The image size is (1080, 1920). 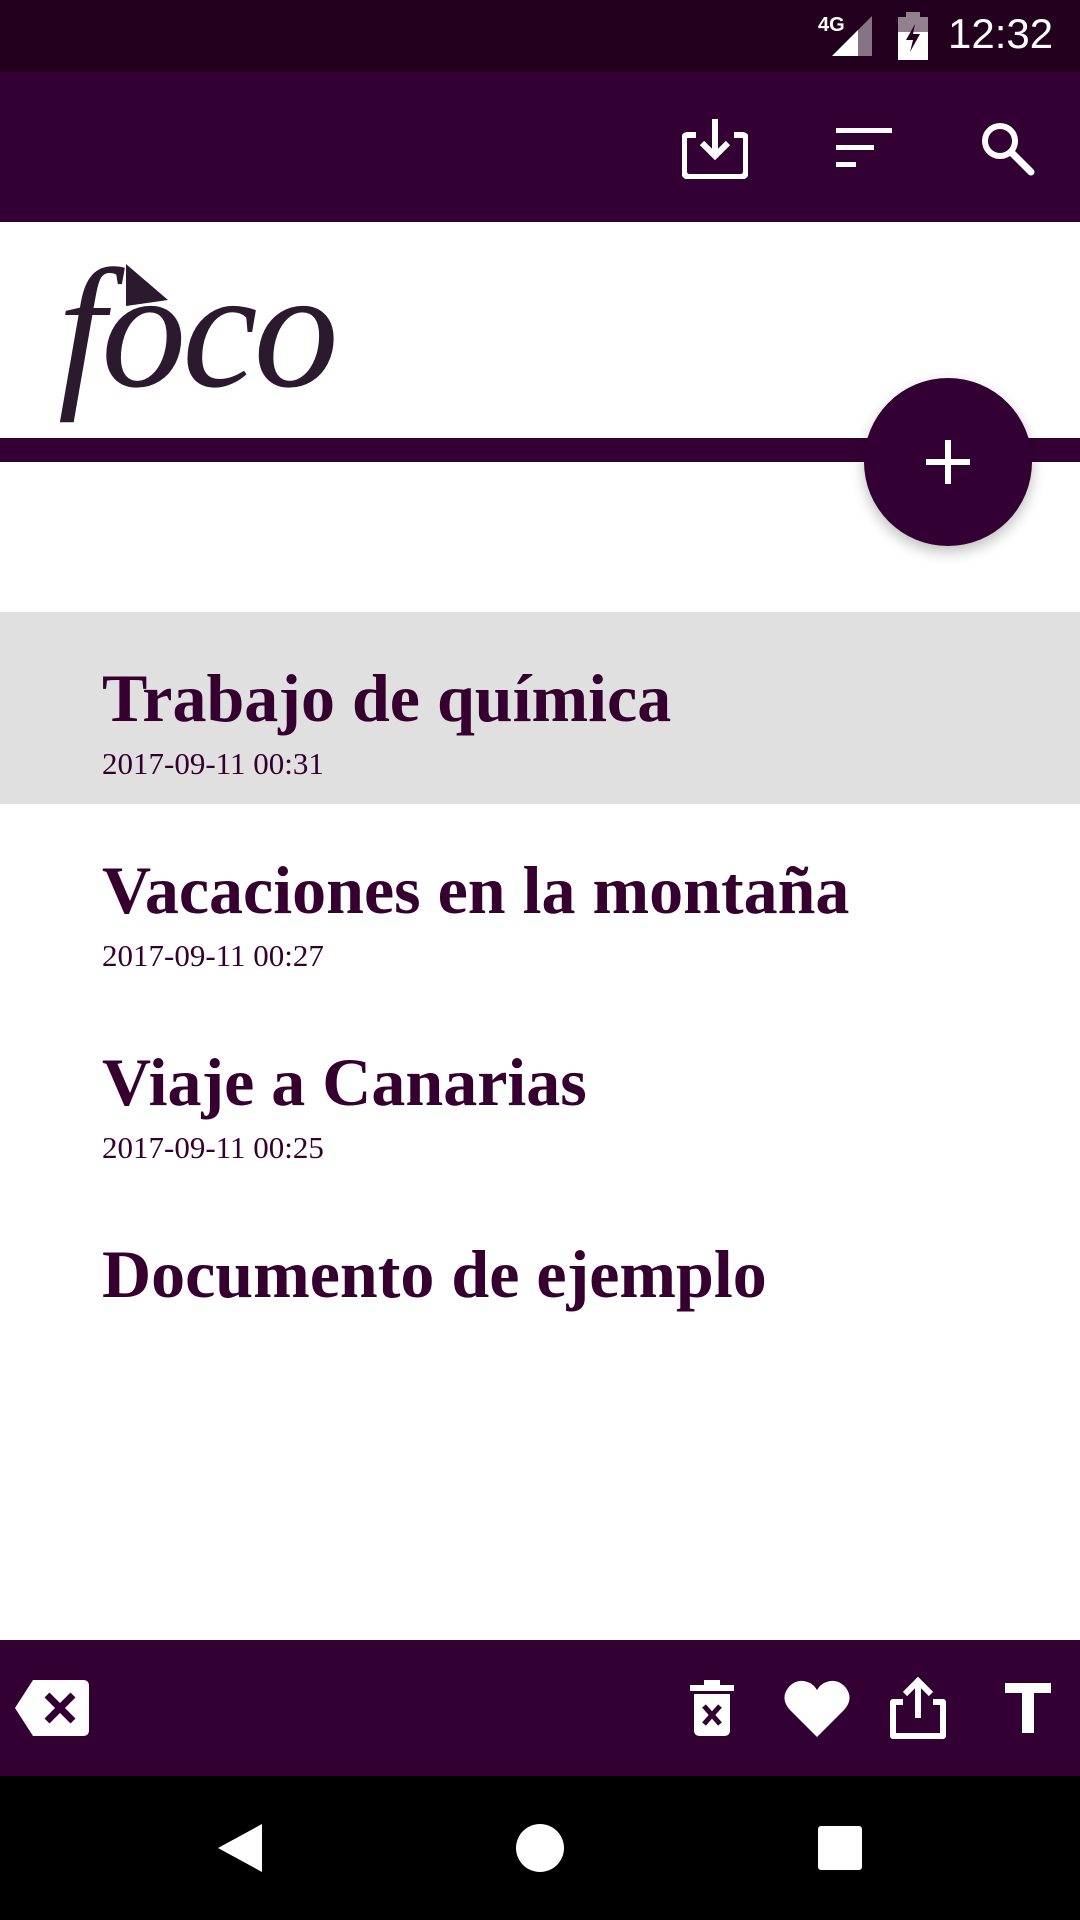 What do you see at coordinates (540, 1708) in the screenshot?
I see `selection-action-bar` at bounding box center [540, 1708].